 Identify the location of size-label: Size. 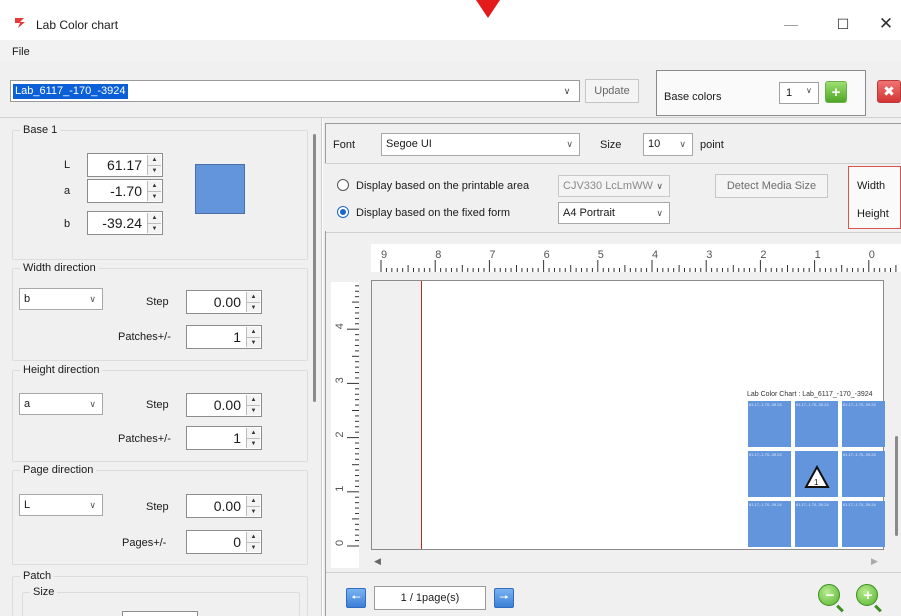
(611, 145).